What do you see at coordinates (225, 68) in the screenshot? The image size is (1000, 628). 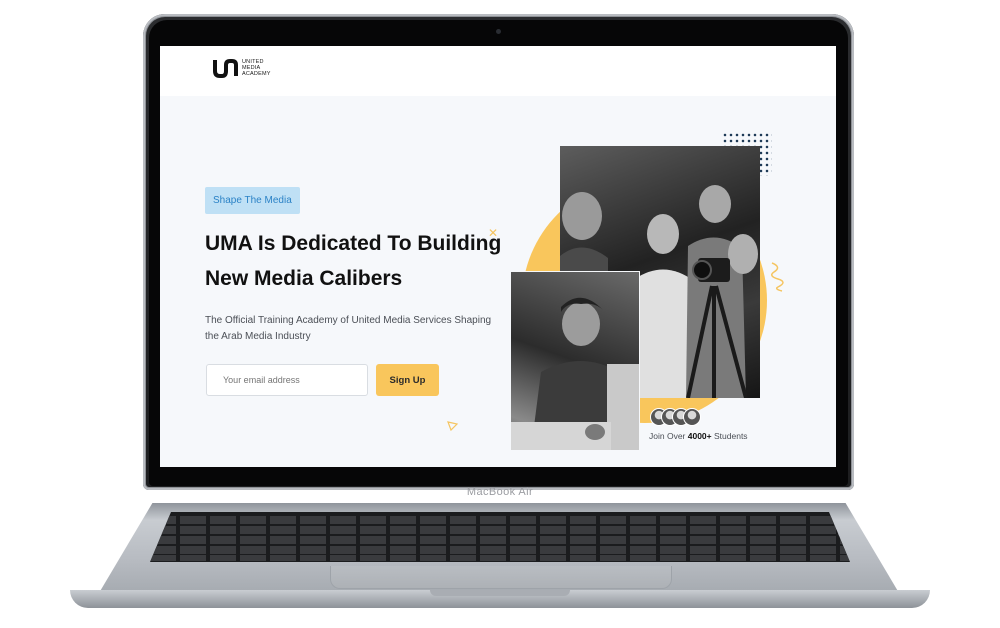 I see `uma-logo-icon` at bounding box center [225, 68].